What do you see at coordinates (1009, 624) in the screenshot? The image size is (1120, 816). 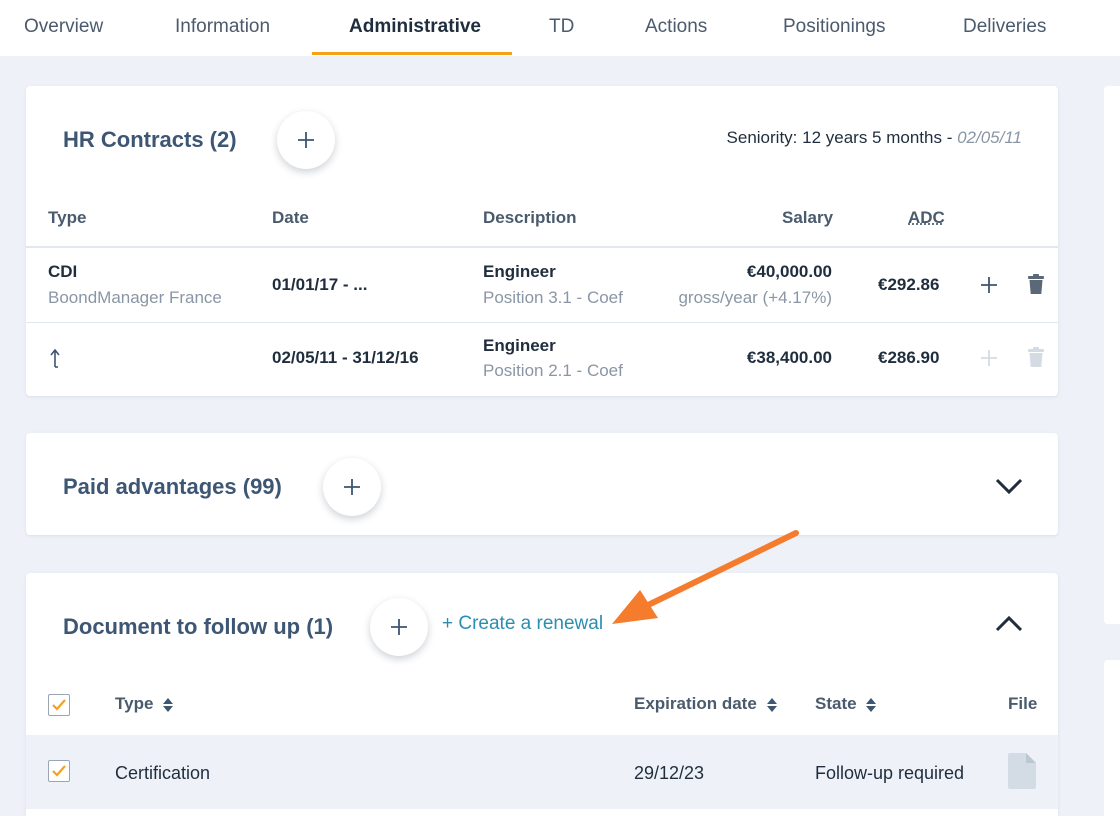 I see `chevron-up-icon` at bounding box center [1009, 624].